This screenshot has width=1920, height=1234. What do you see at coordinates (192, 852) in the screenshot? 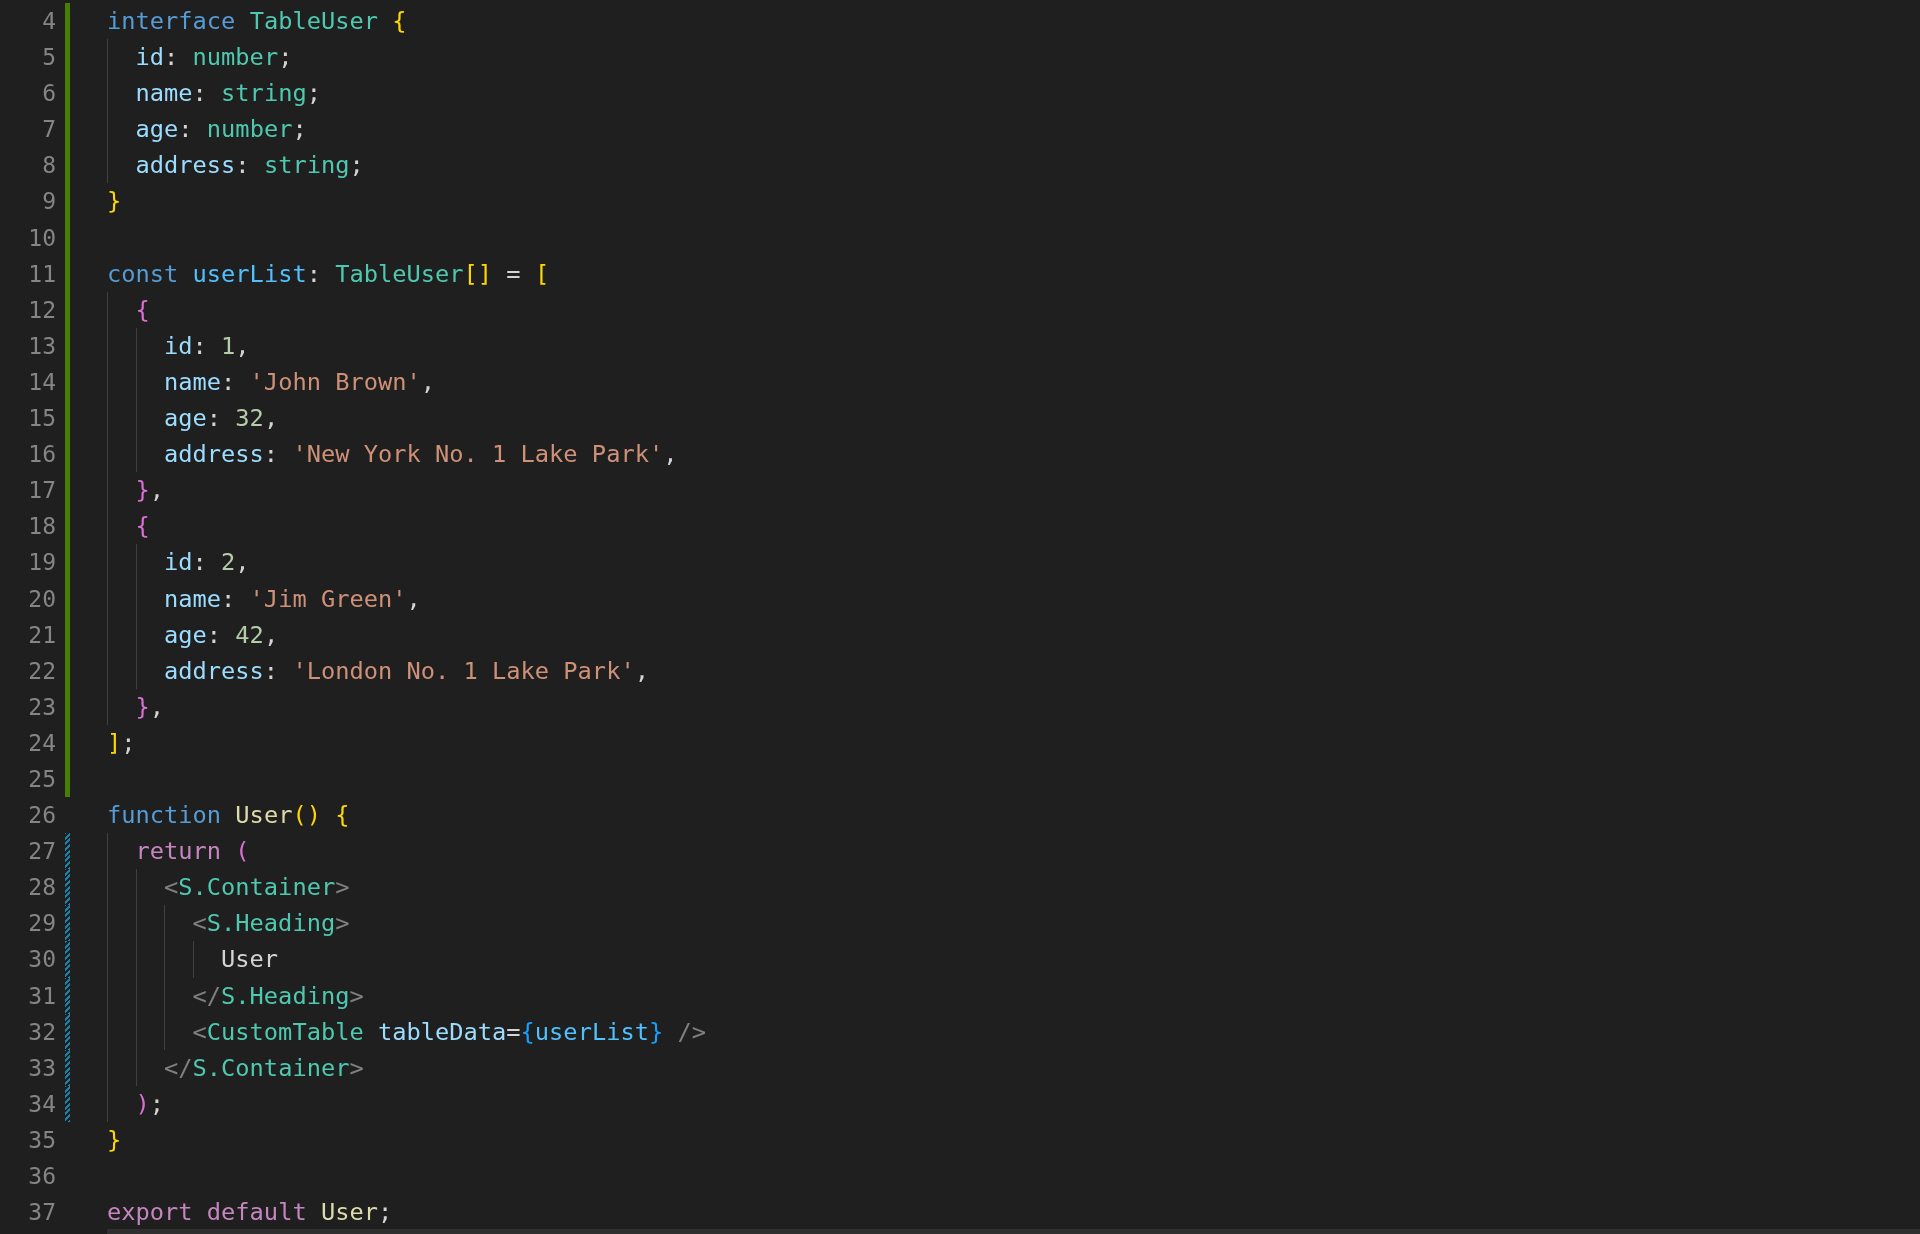
I see `code-line: return (` at bounding box center [192, 852].